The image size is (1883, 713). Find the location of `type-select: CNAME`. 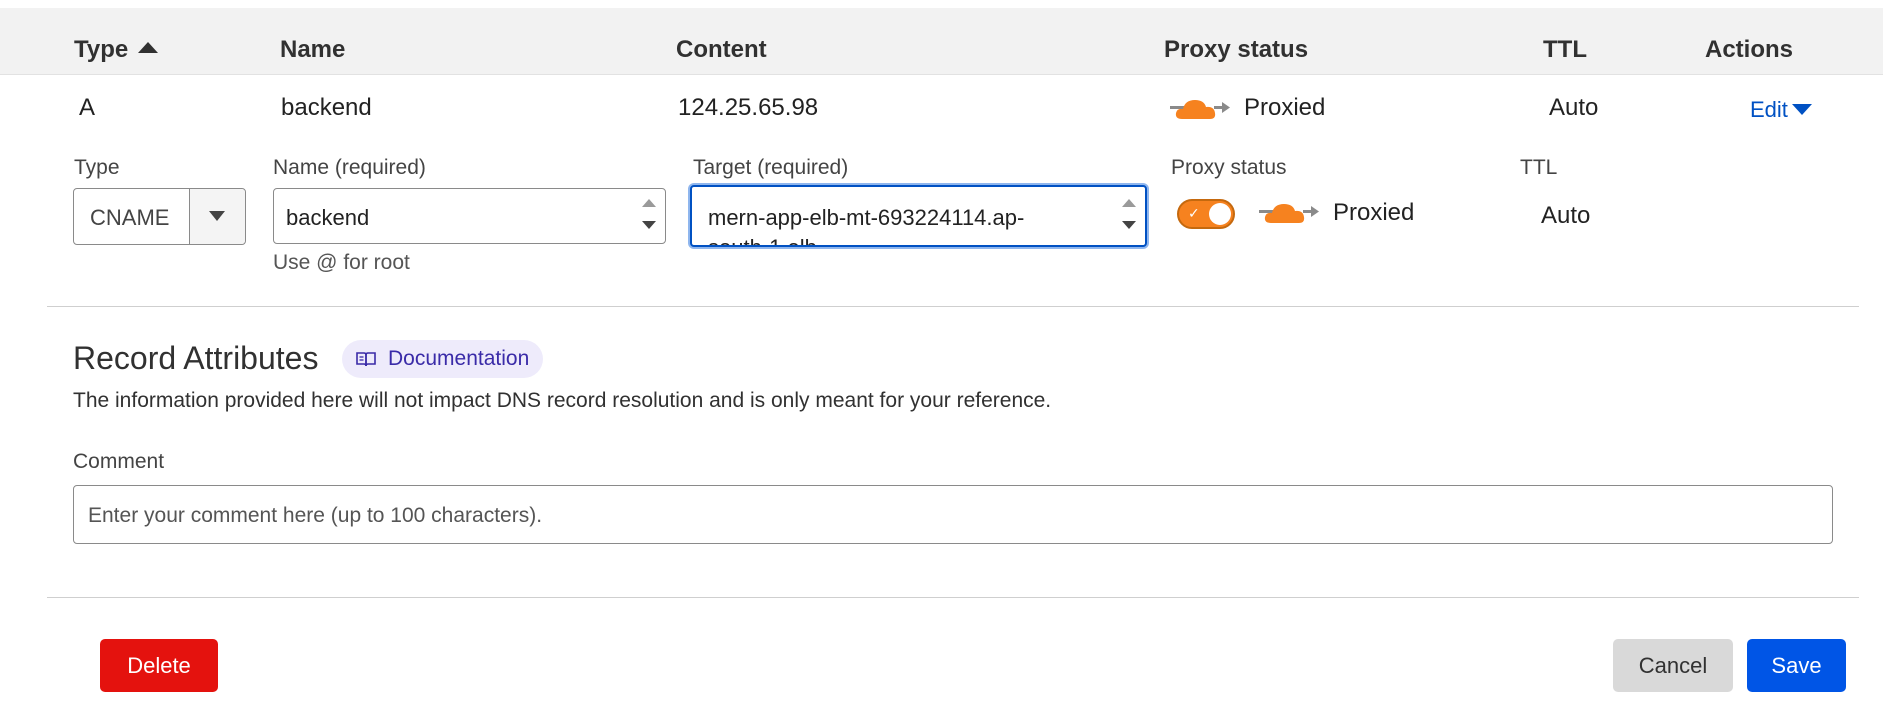

type-select: CNAME is located at coordinates (159, 216).